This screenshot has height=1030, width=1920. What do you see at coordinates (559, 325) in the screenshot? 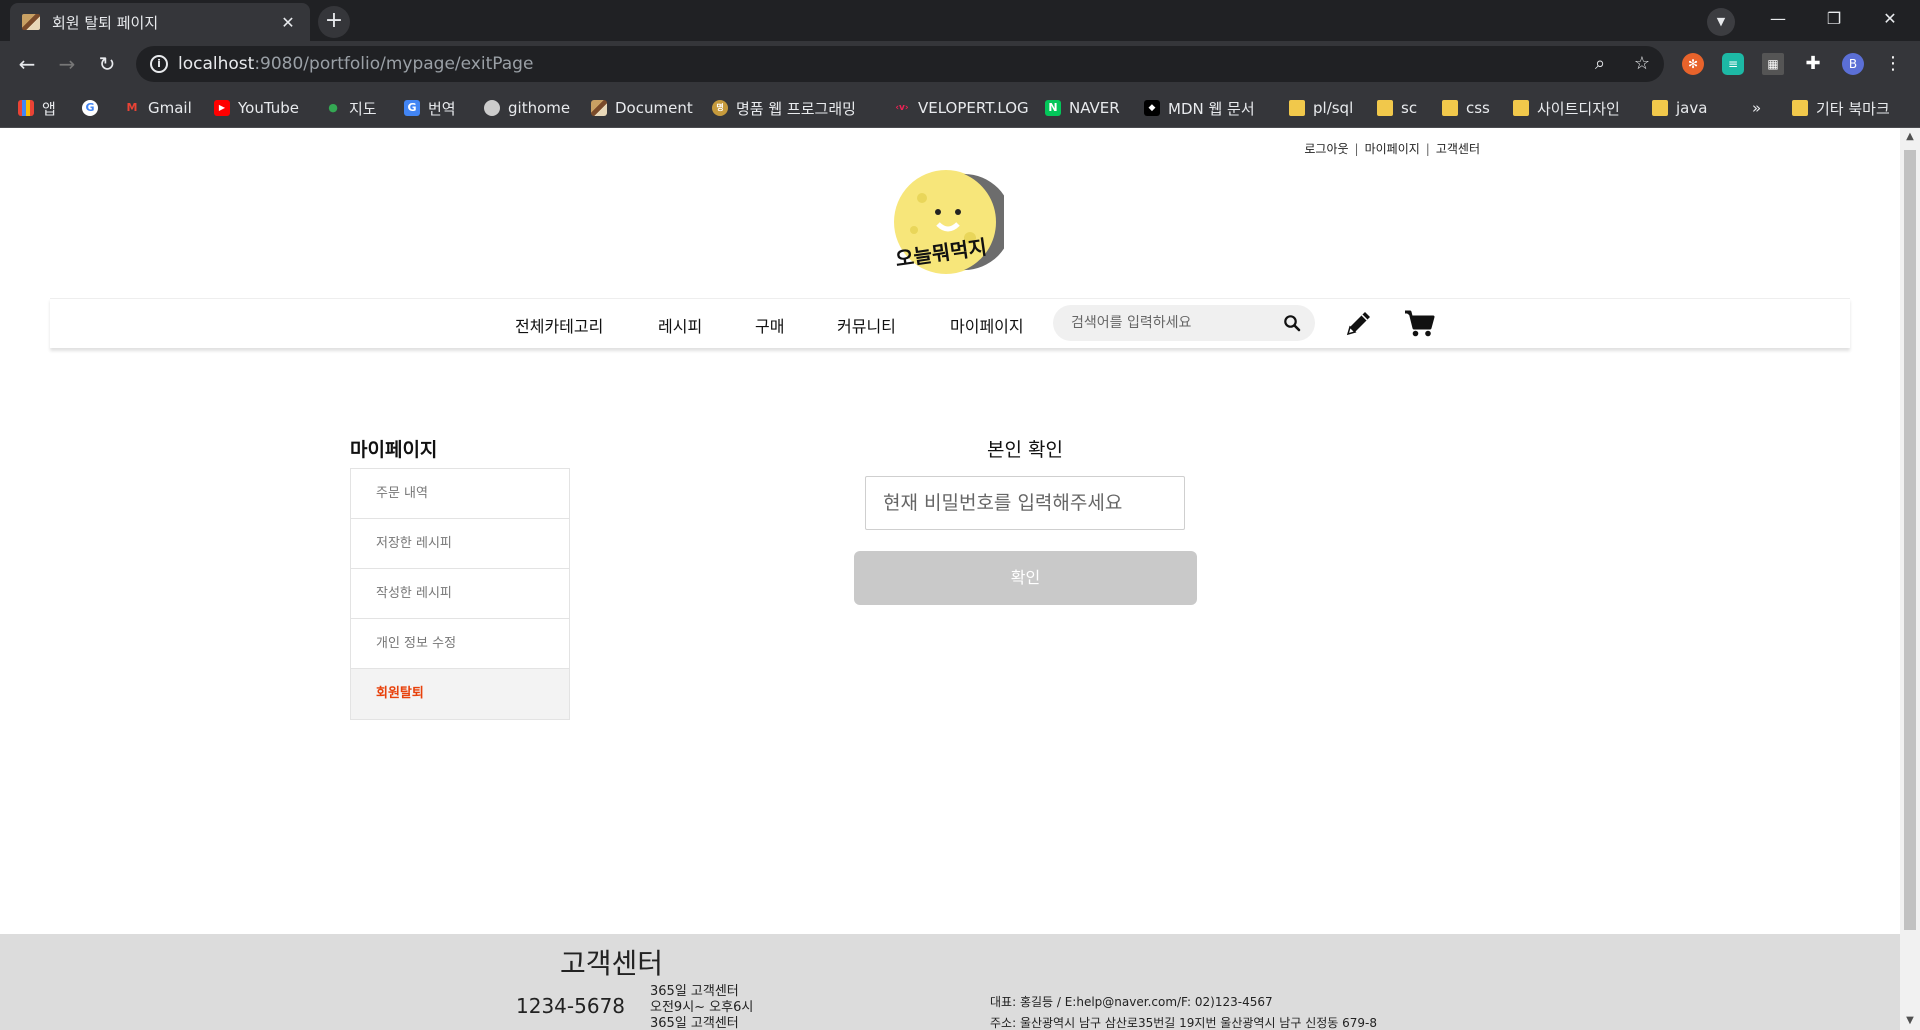
I see `nav-all-categories: 전체카테고리` at bounding box center [559, 325].